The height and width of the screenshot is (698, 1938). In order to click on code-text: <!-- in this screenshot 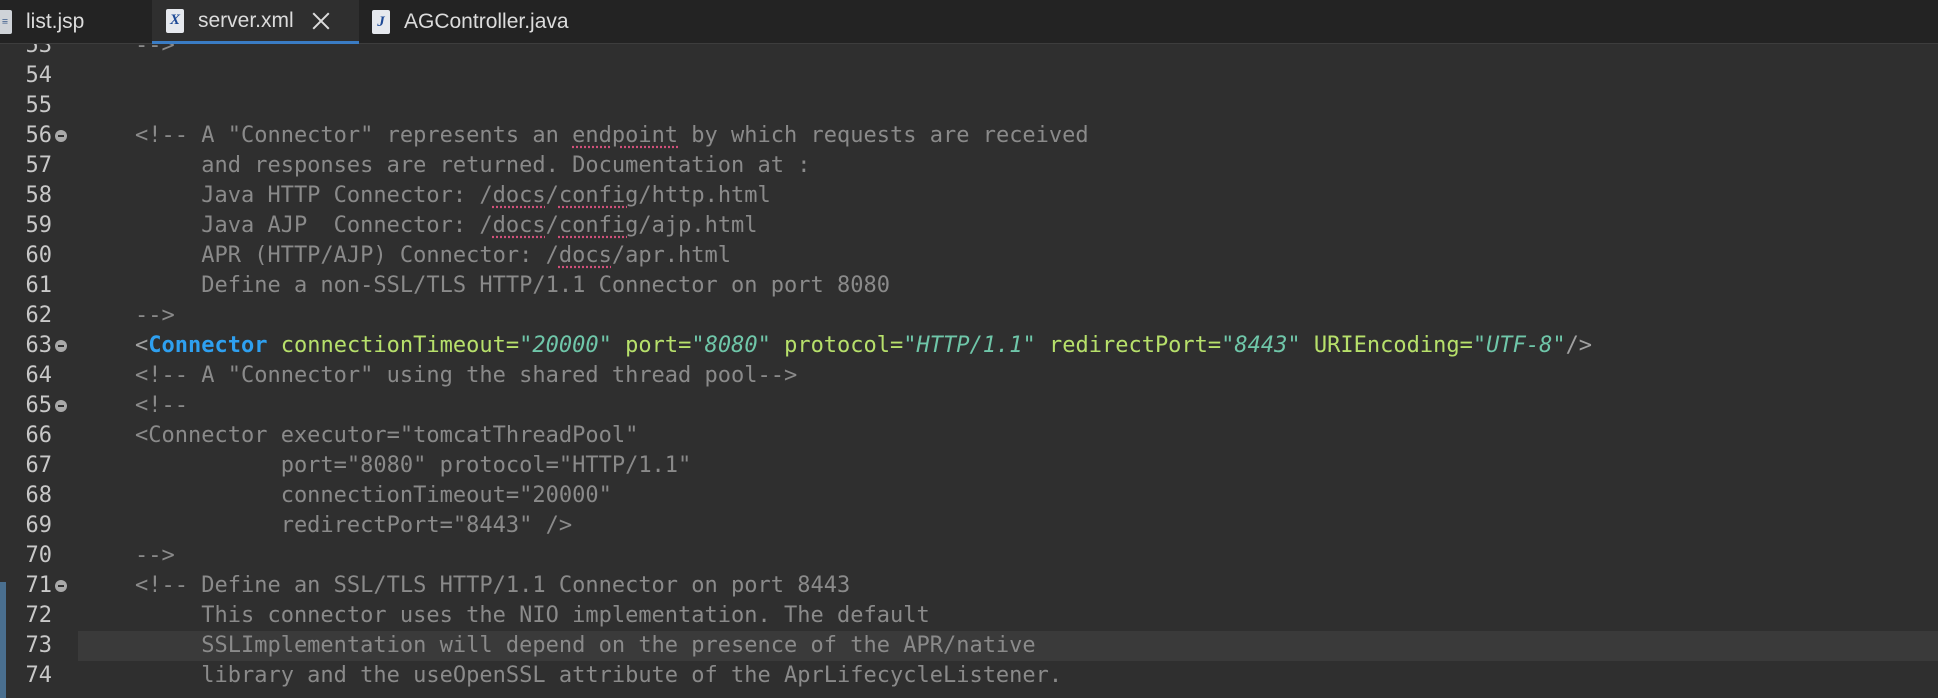, I will do `click(161, 405)`.